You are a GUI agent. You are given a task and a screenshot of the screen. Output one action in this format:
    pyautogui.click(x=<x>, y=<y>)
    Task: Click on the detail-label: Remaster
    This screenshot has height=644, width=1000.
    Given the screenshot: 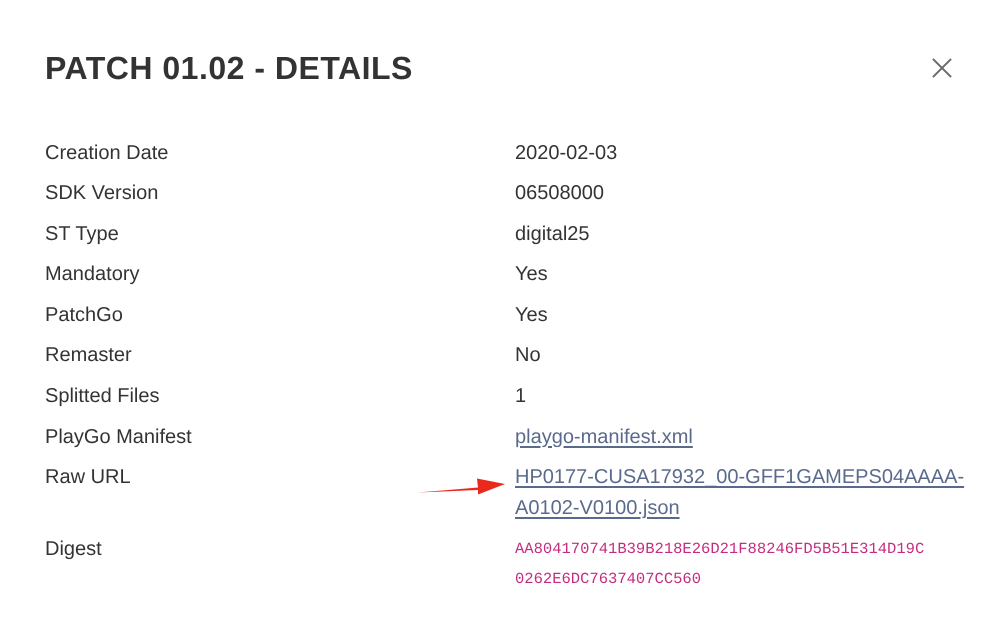 What is the action you would take?
    pyautogui.click(x=88, y=355)
    